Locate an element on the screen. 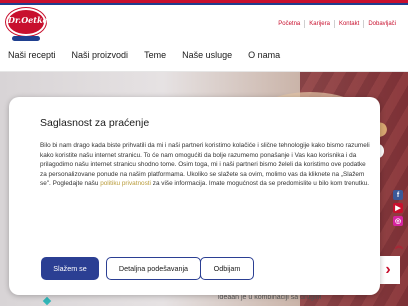 This screenshot has height=306, width=408. youtube-icon: ▶ is located at coordinates (398, 208).